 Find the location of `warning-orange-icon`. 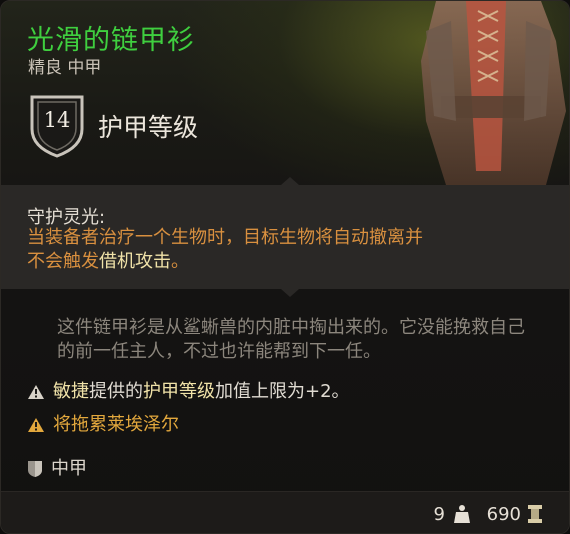

warning-orange-icon is located at coordinates (36, 425).